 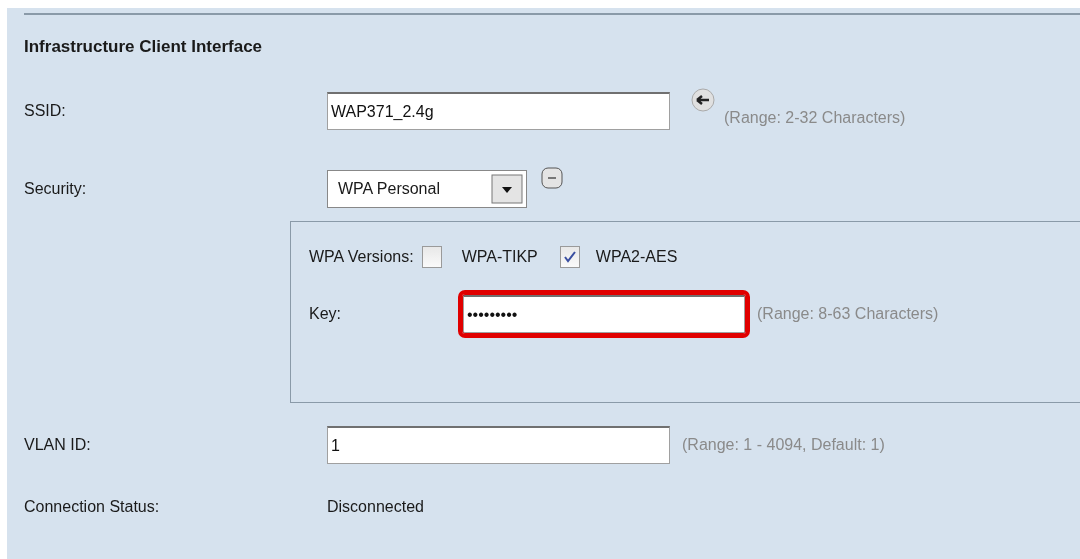 What do you see at coordinates (636, 257) in the screenshot?
I see `checkbox-label: WPA2-AES` at bounding box center [636, 257].